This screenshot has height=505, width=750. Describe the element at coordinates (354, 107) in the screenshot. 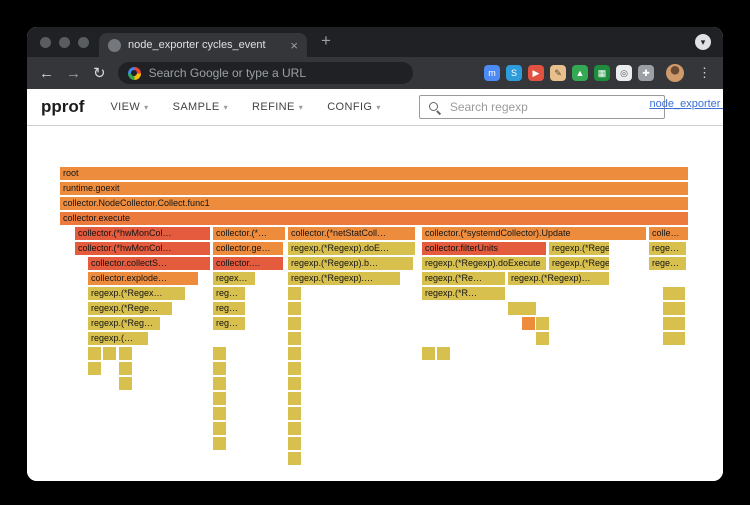

I see `menu-config: CONFIG ▾` at that location.